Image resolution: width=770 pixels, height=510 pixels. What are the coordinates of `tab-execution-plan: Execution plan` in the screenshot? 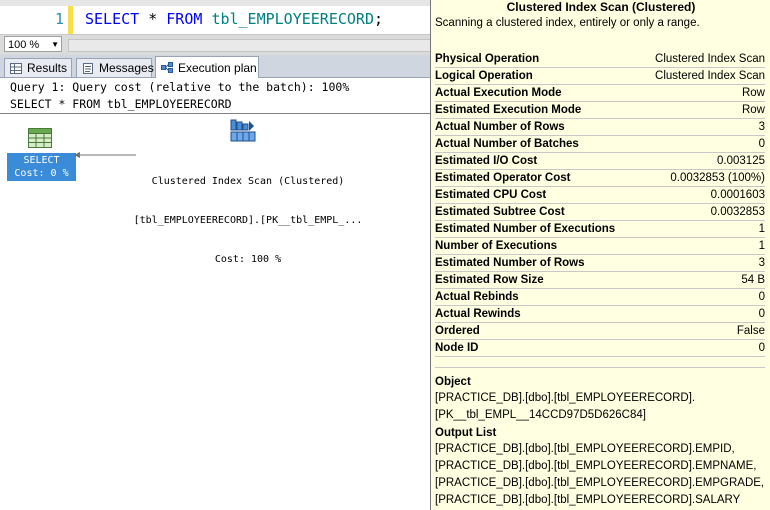 It's located at (207, 67).